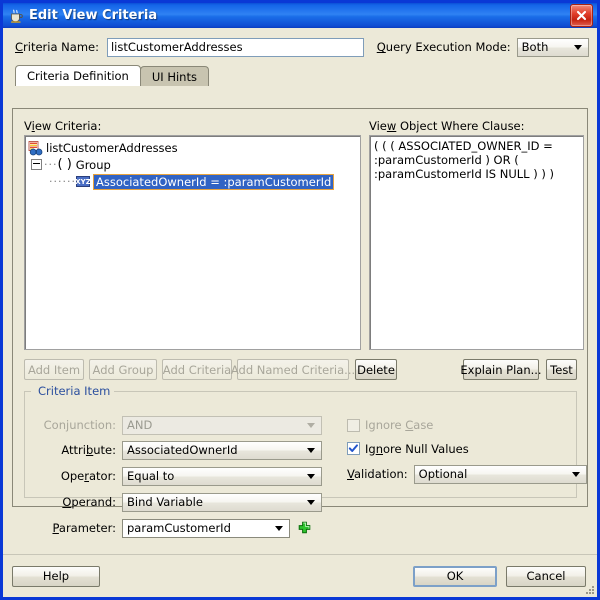  Describe the element at coordinates (123, 369) in the screenshot. I see `add-group-button: Add Group` at that location.